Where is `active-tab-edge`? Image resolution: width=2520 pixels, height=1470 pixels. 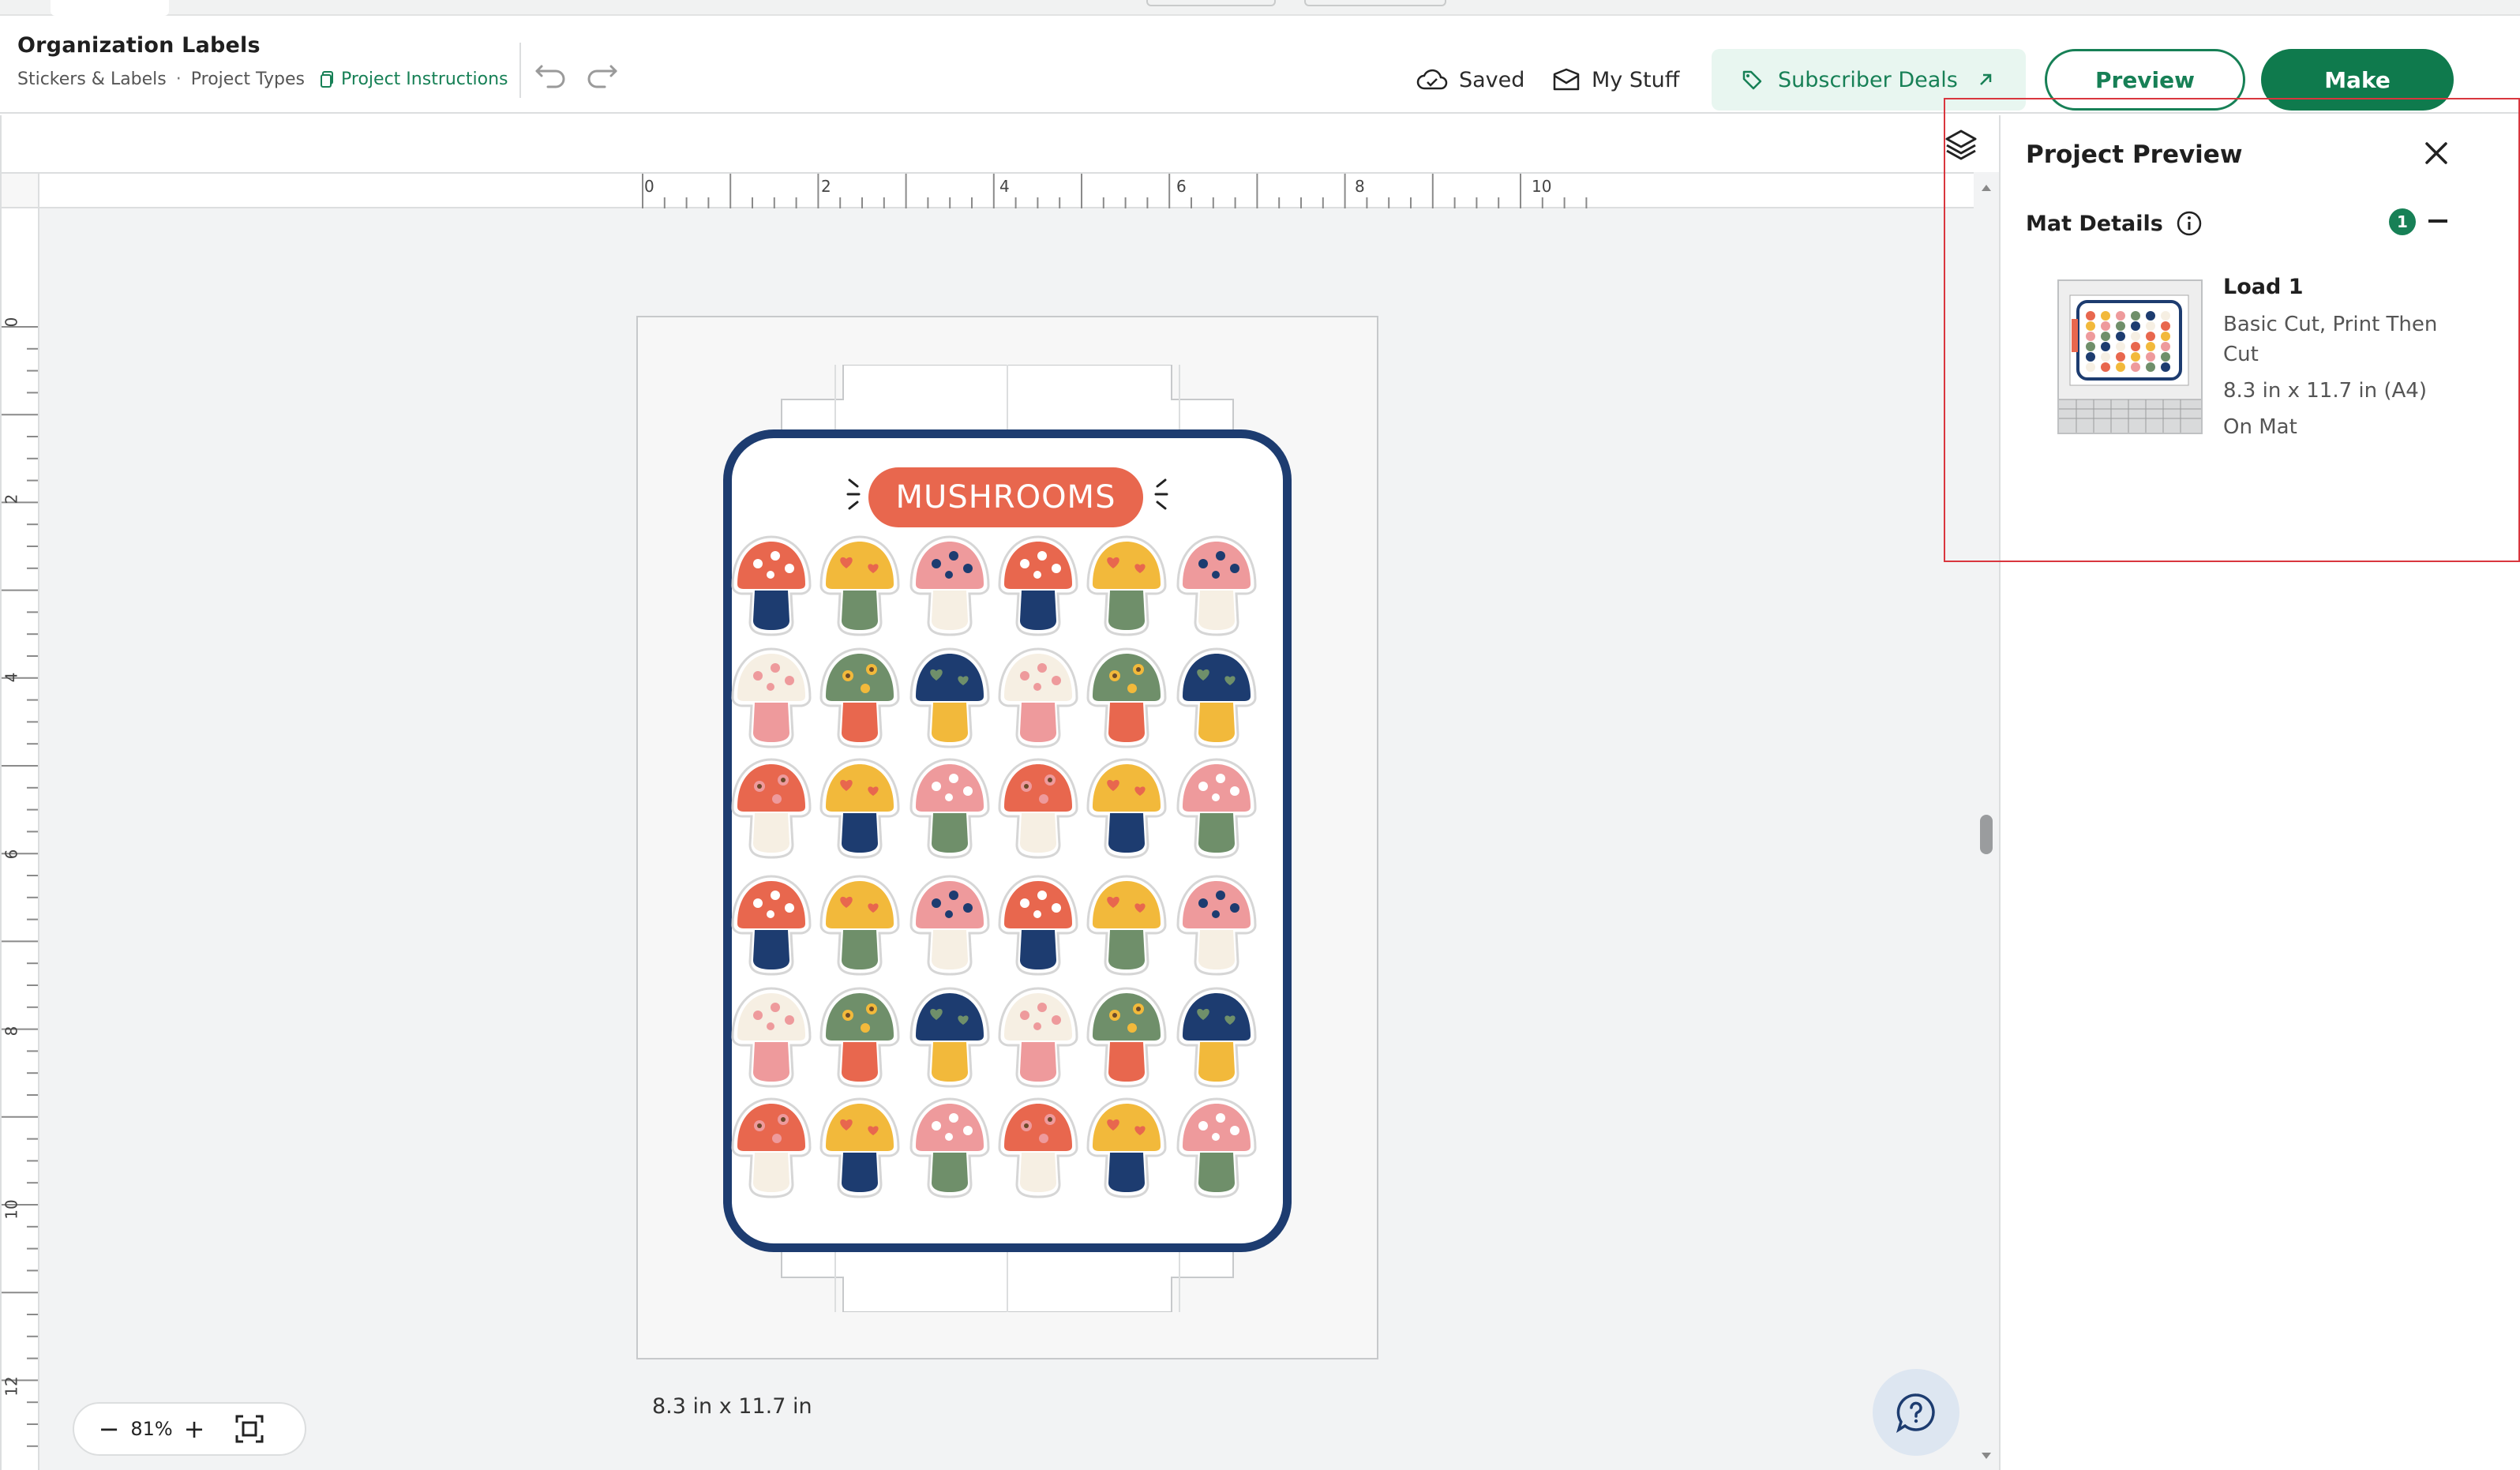
active-tab-edge is located at coordinates (110, 8).